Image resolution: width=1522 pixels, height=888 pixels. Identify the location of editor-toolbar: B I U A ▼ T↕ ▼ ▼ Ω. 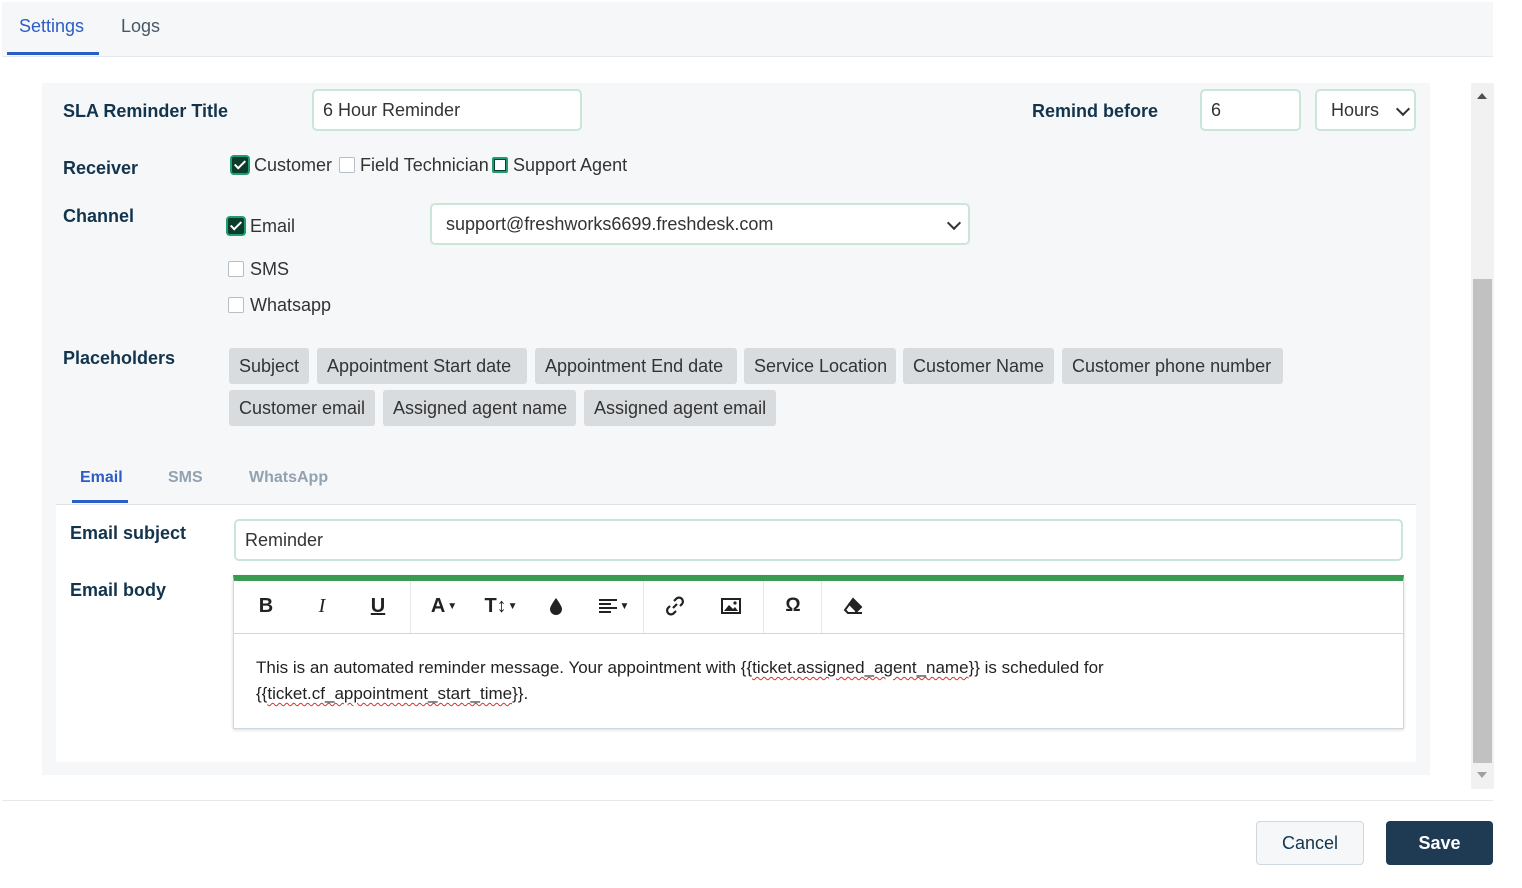
(818, 607).